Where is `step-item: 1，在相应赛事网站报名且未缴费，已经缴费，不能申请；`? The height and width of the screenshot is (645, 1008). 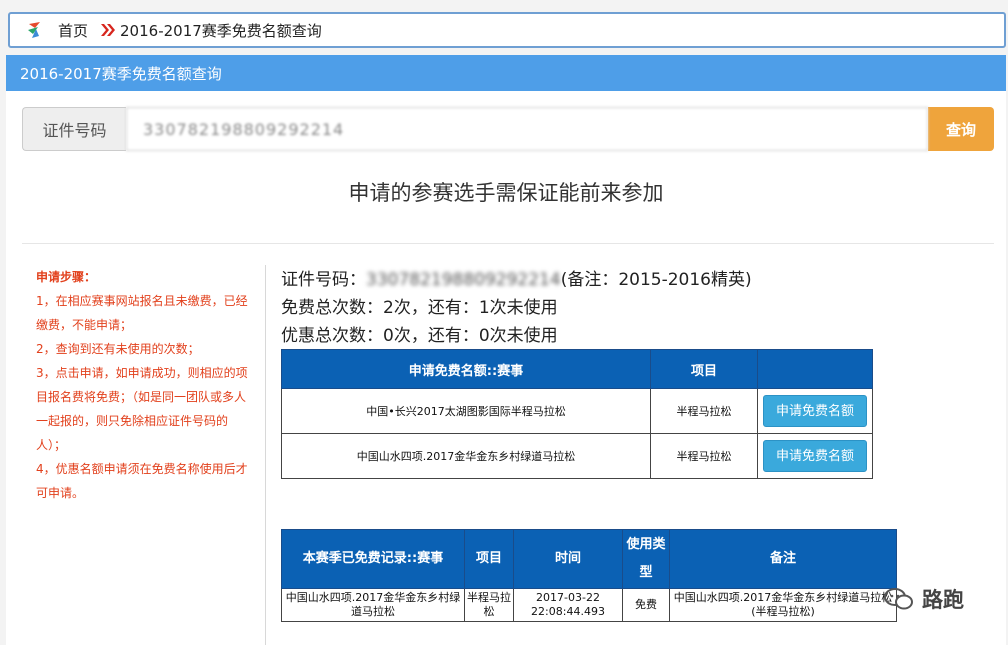 step-item: 1，在相应赛事网站报名且未缴费，已经缴费，不能申请； is located at coordinates (142, 313).